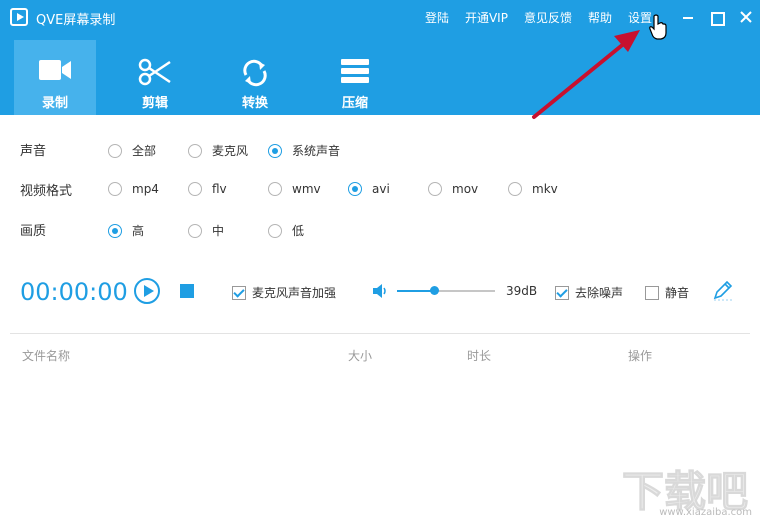 The width and height of the screenshot is (760, 520). What do you see at coordinates (545, 189) in the screenshot?
I see `radio-label: mkv` at bounding box center [545, 189].